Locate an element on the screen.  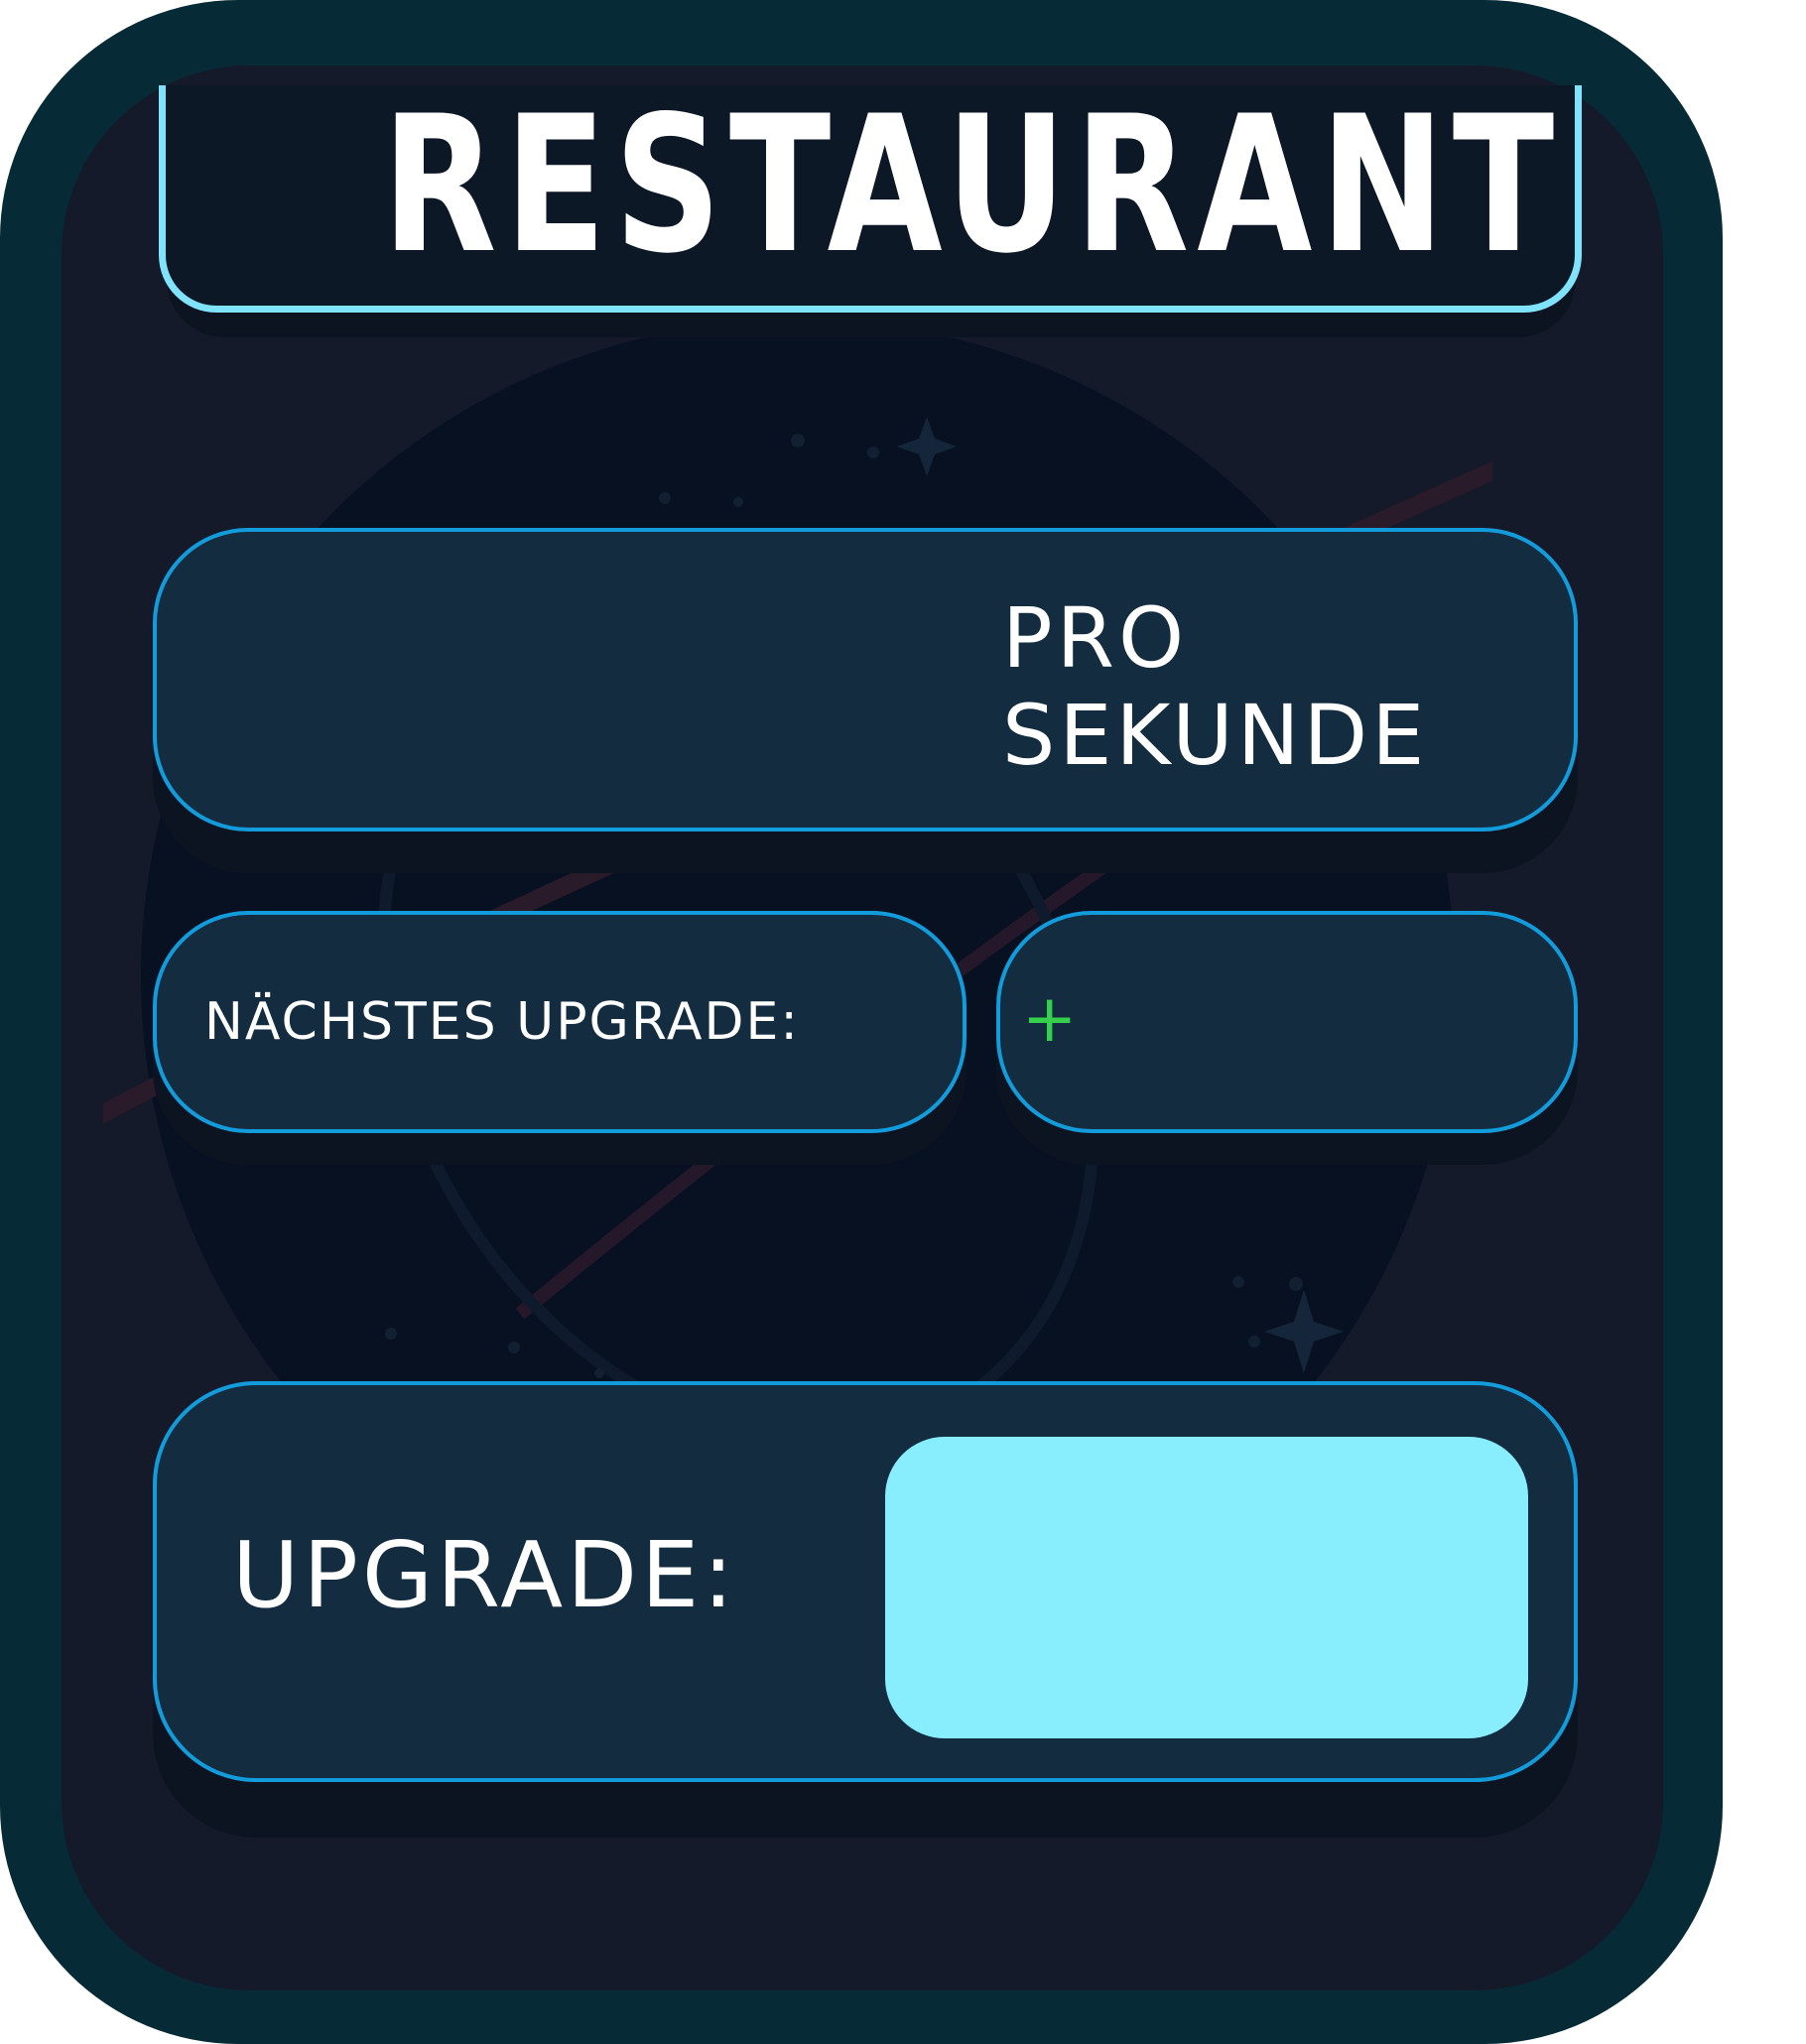
title-banner-box: RESTAURANT is located at coordinates (871, 199).